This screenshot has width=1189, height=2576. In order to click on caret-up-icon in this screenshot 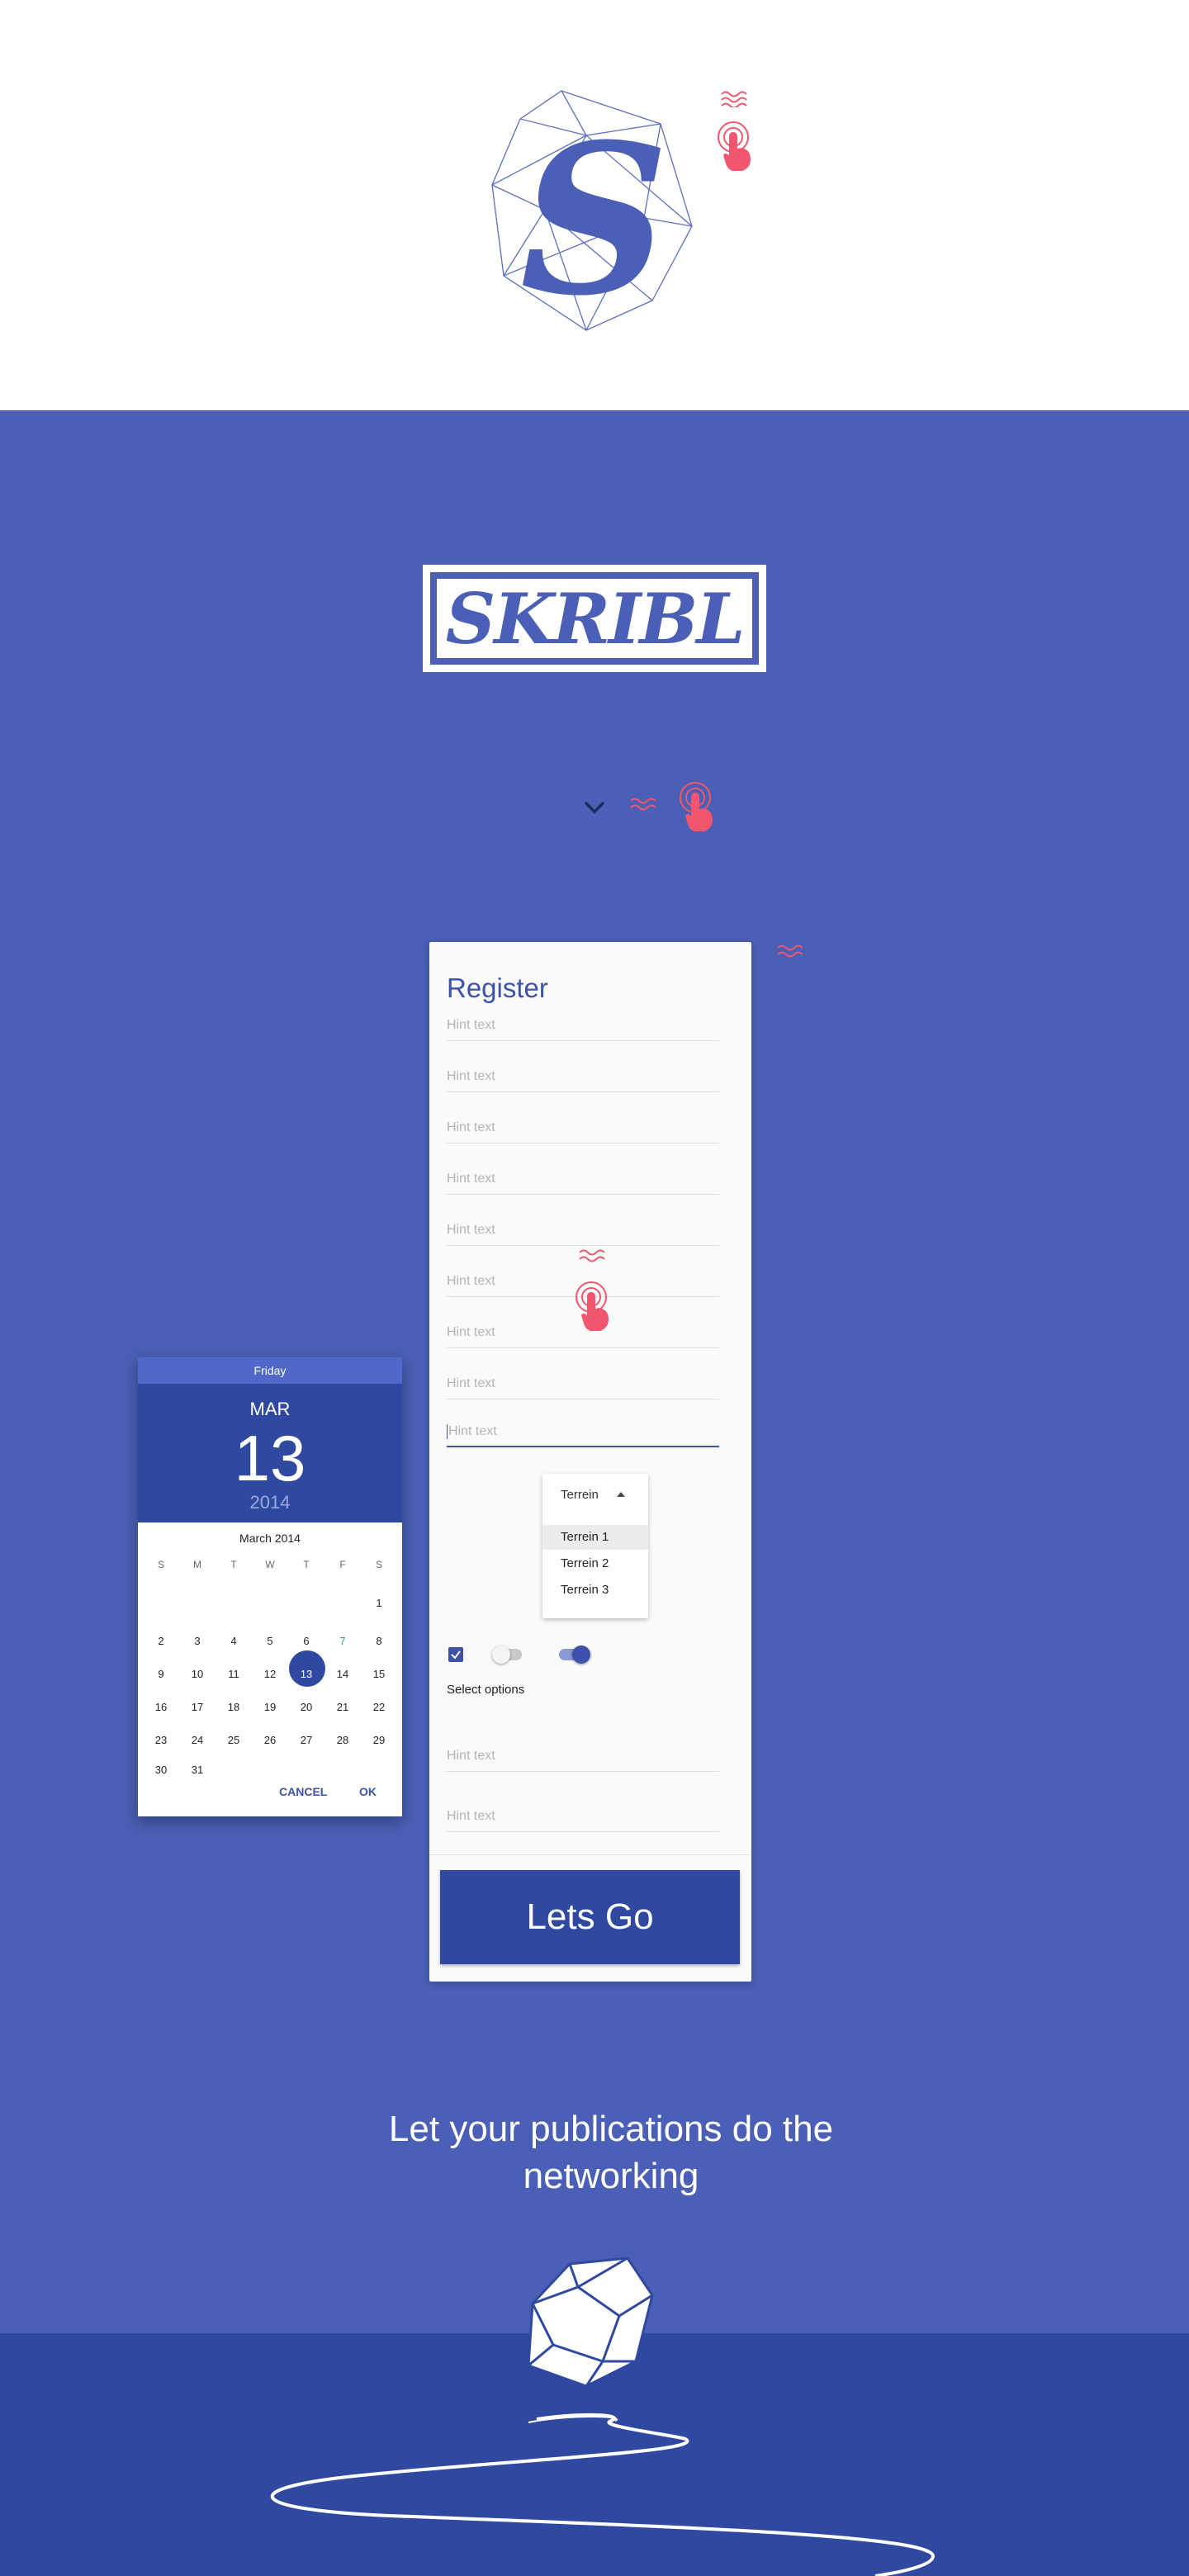, I will do `click(621, 1494)`.